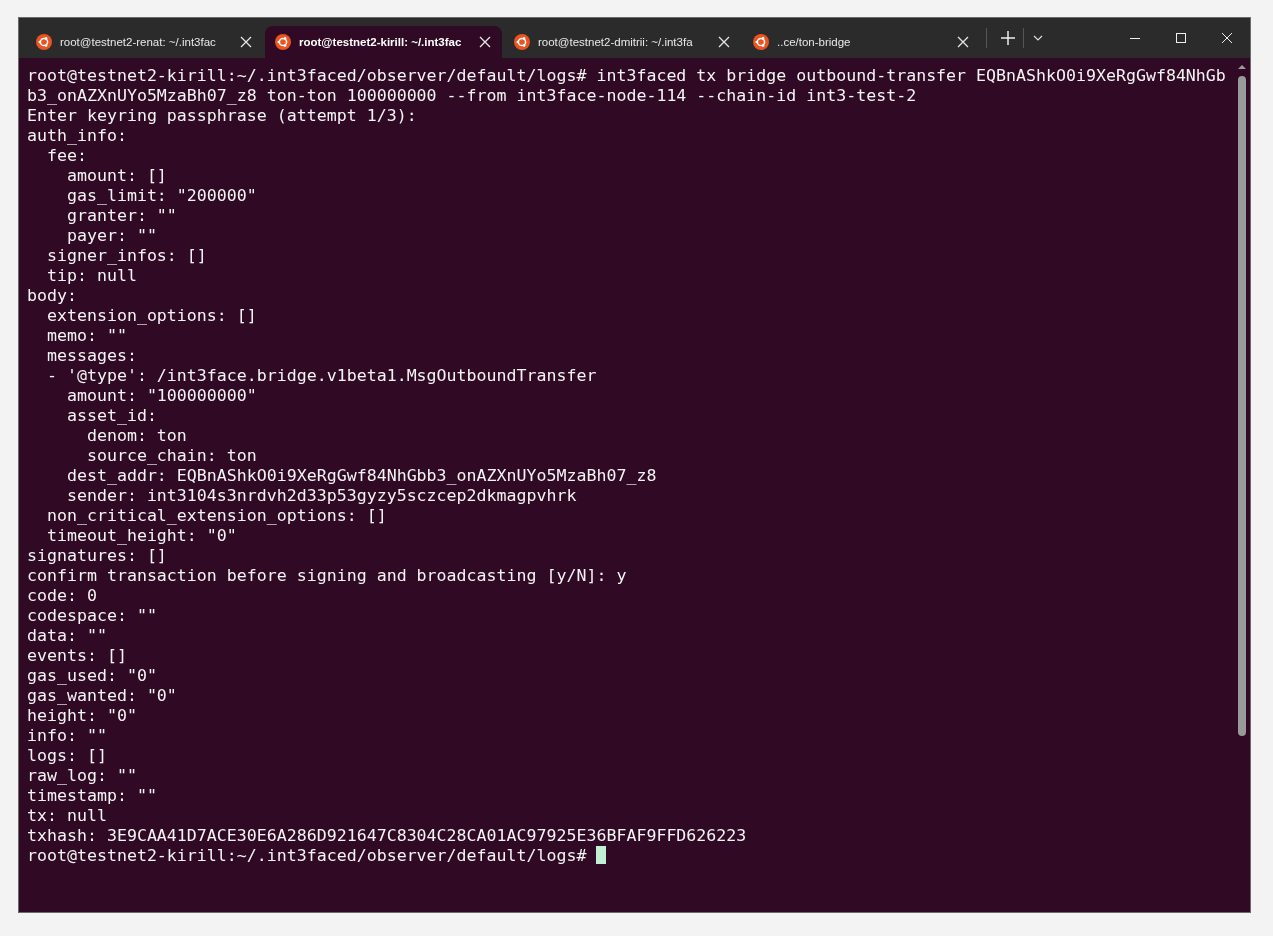  What do you see at coordinates (66, 155) in the screenshot?
I see `terminal-line: fee:` at bounding box center [66, 155].